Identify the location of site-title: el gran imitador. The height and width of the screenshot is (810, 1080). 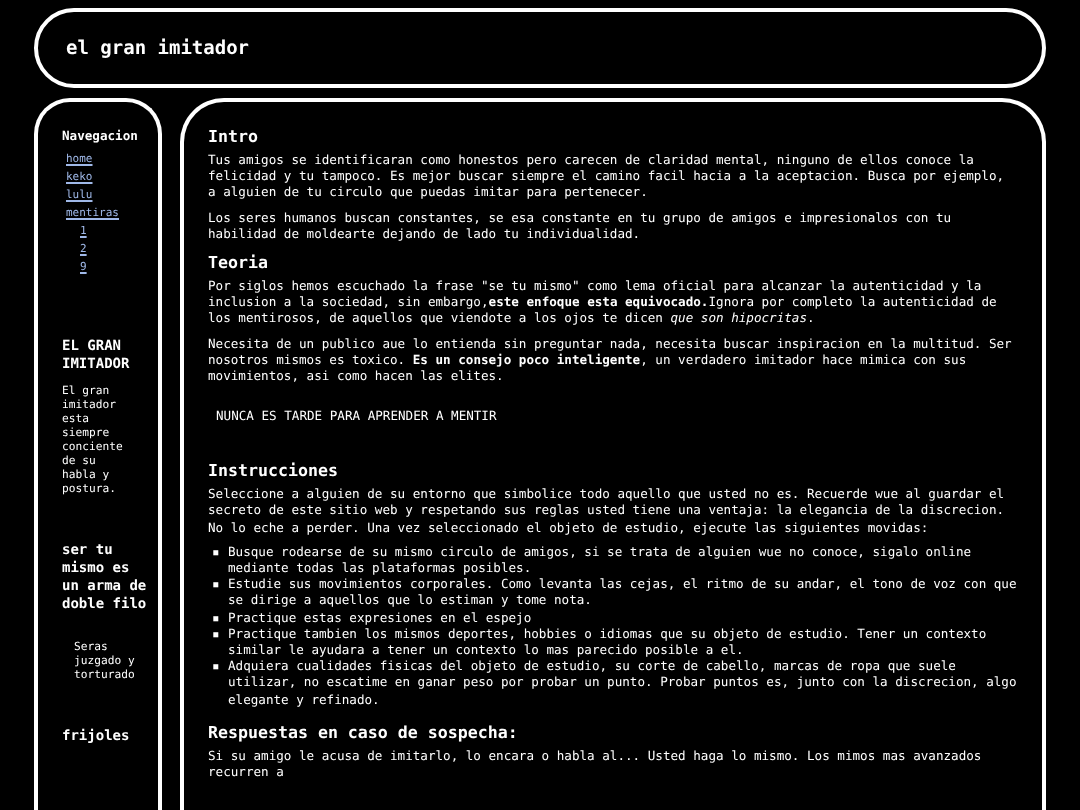
(158, 48).